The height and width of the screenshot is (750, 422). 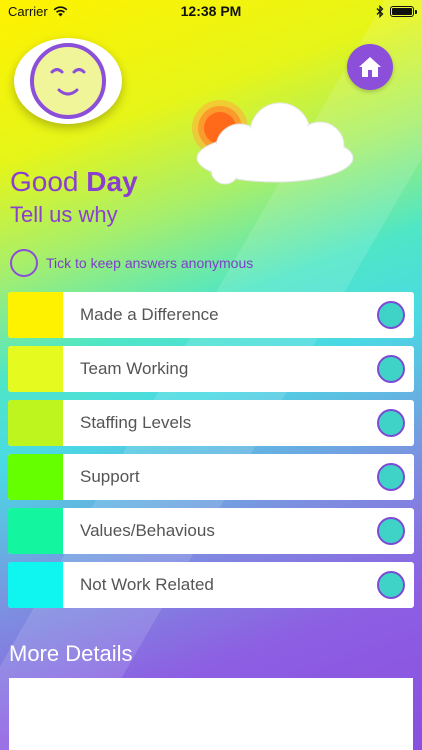 I want to click on status-bar: Carrier 12:38 PM, so click(x=211, y=11).